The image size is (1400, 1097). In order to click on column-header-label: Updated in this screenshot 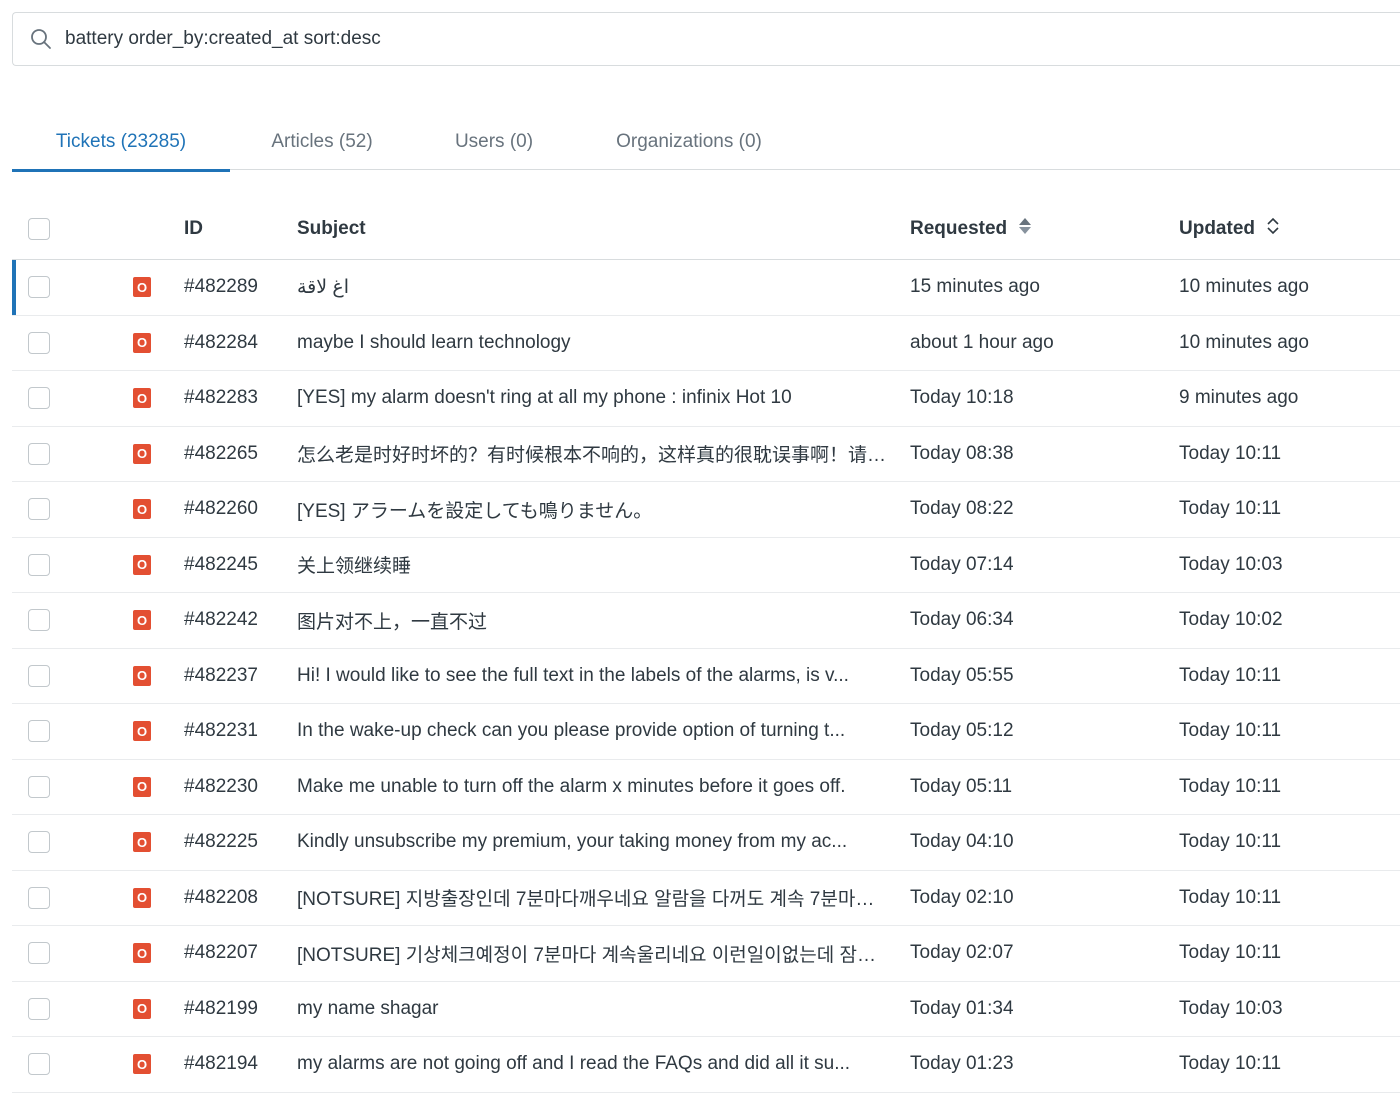, I will do `click(1217, 229)`.